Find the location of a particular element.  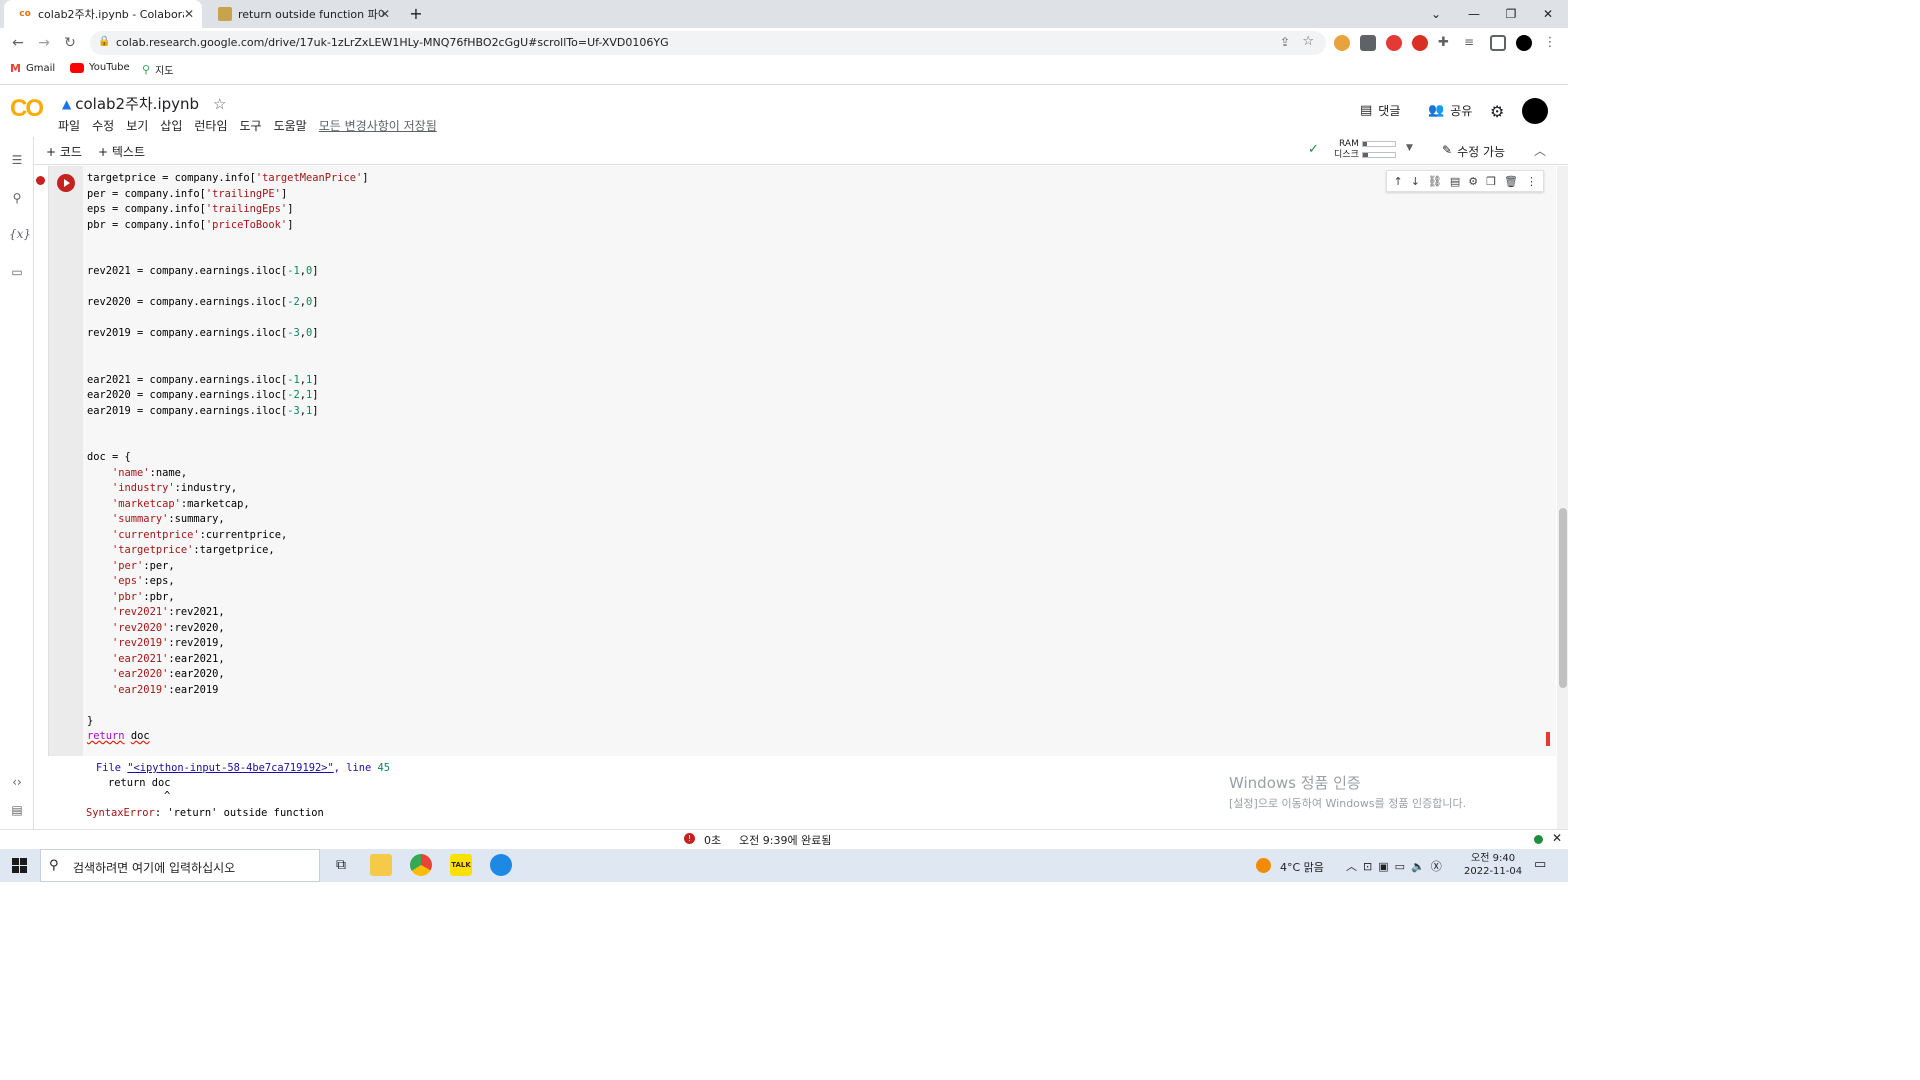

code-snippets-icon: ‹› is located at coordinates (17, 783).